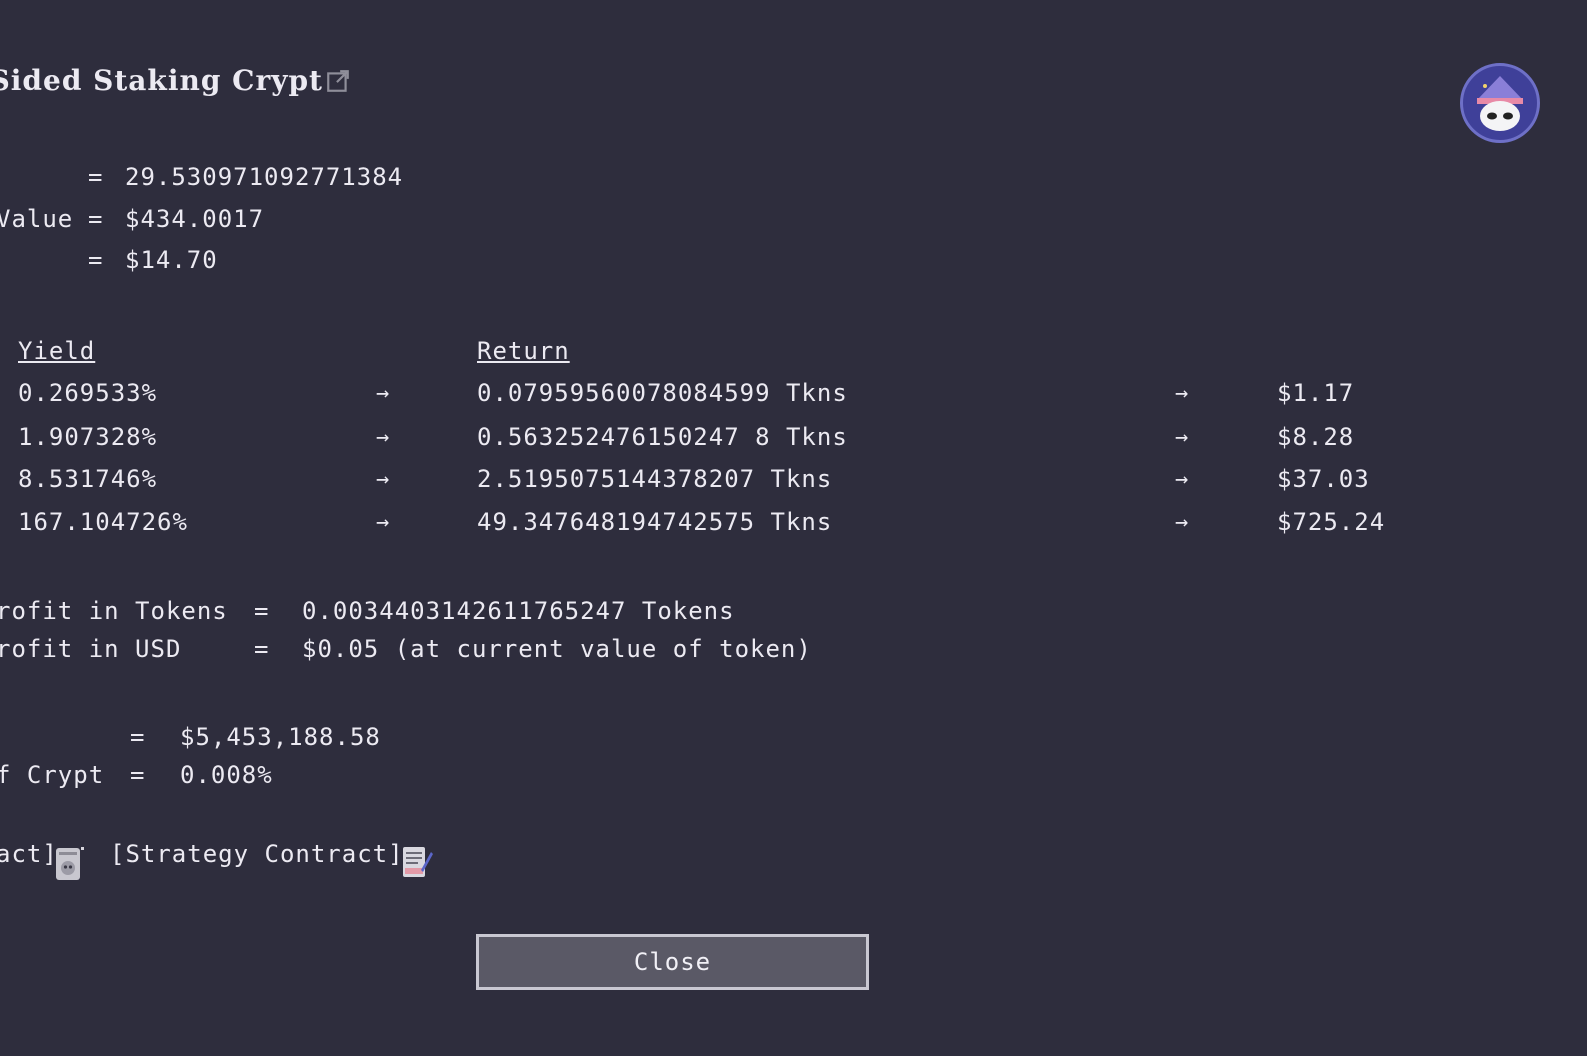 The height and width of the screenshot is (1056, 1587). What do you see at coordinates (1316, 437) in the screenshot?
I see `usd-cell: $8.28` at bounding box center [1316, 437].